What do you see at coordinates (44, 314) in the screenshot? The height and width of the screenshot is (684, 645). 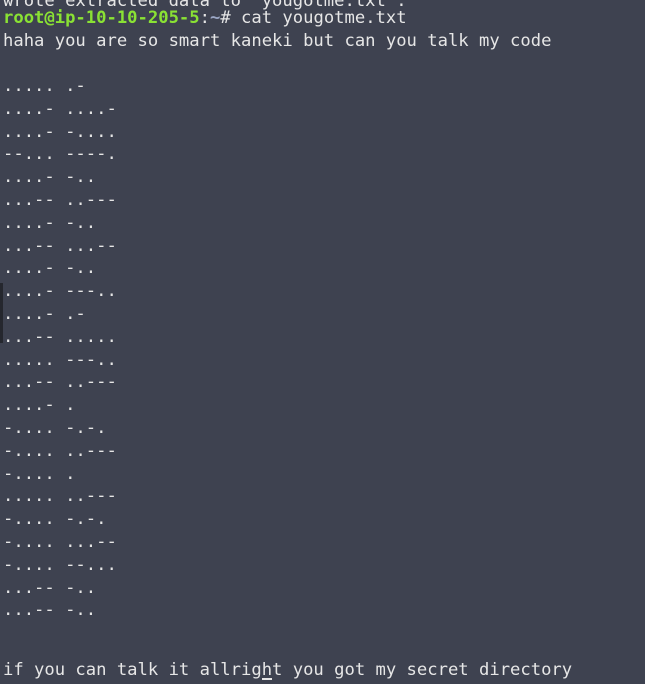 I see `morse-line: ....- .-` at bounding box center [44, 314].